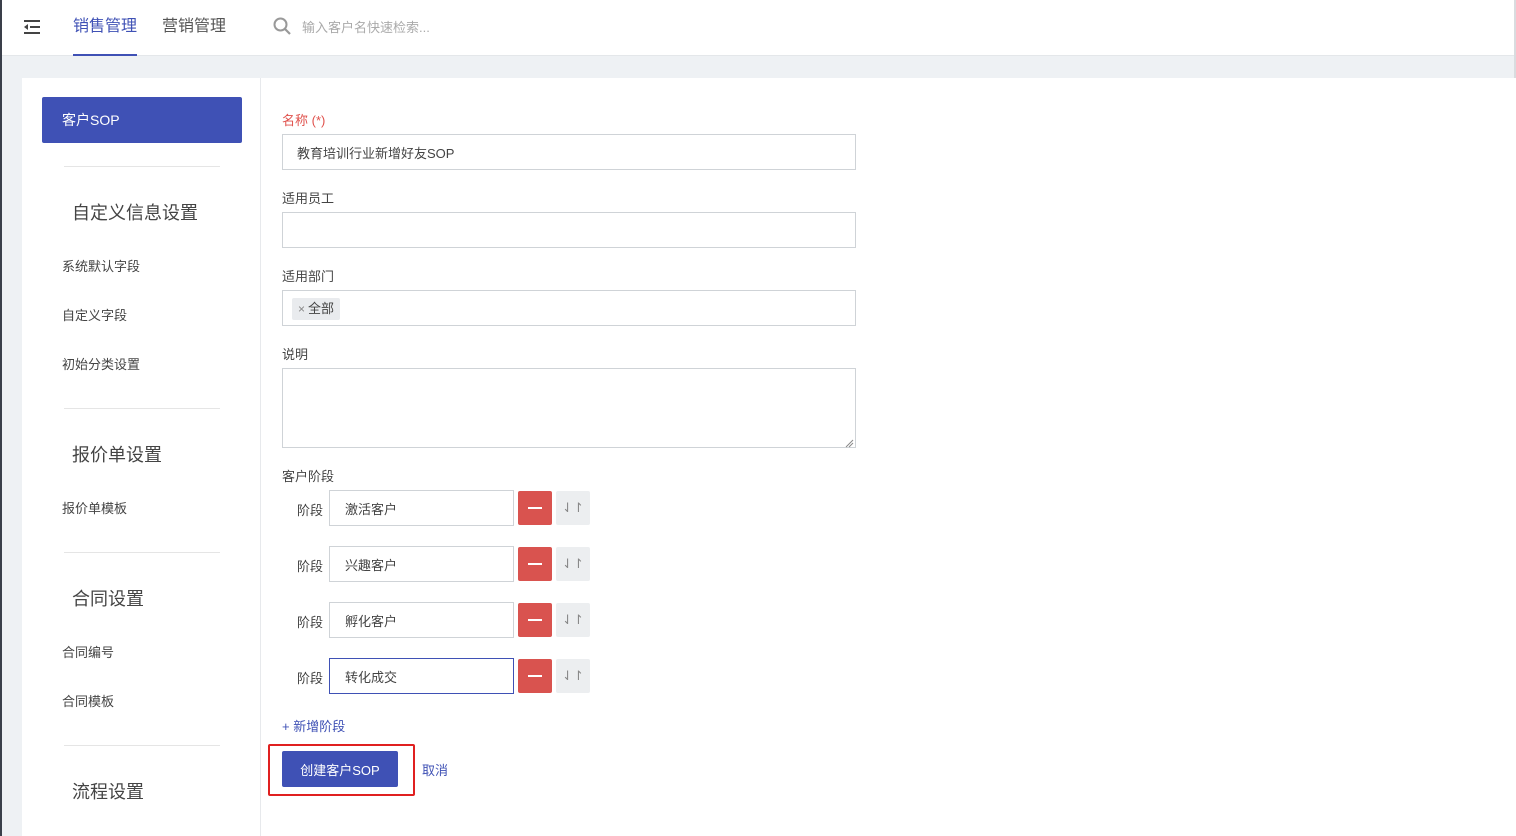 This screenshot has height=836, width=1516. I want to click on create-sop-button: 创建客户SOP, so click(340, 769).